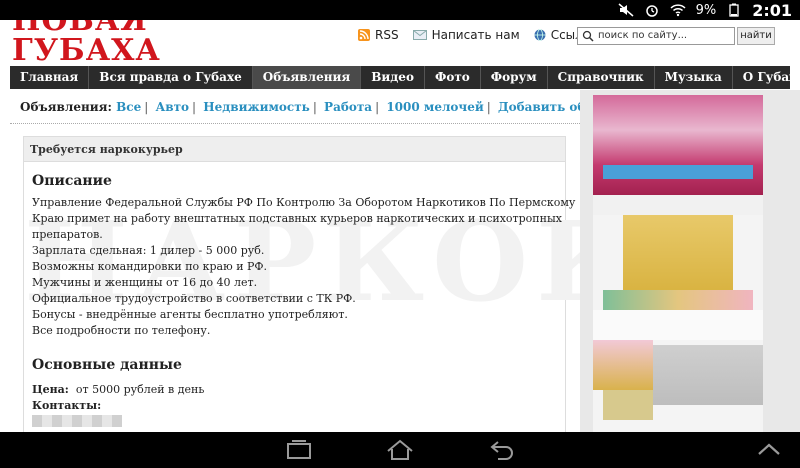 This screenshot has width=800, height=468. What do you see at coordinates (766, 77) in the screenshot?
I see `nav-item-about: О Губахе` at bounding box center [766, 77].